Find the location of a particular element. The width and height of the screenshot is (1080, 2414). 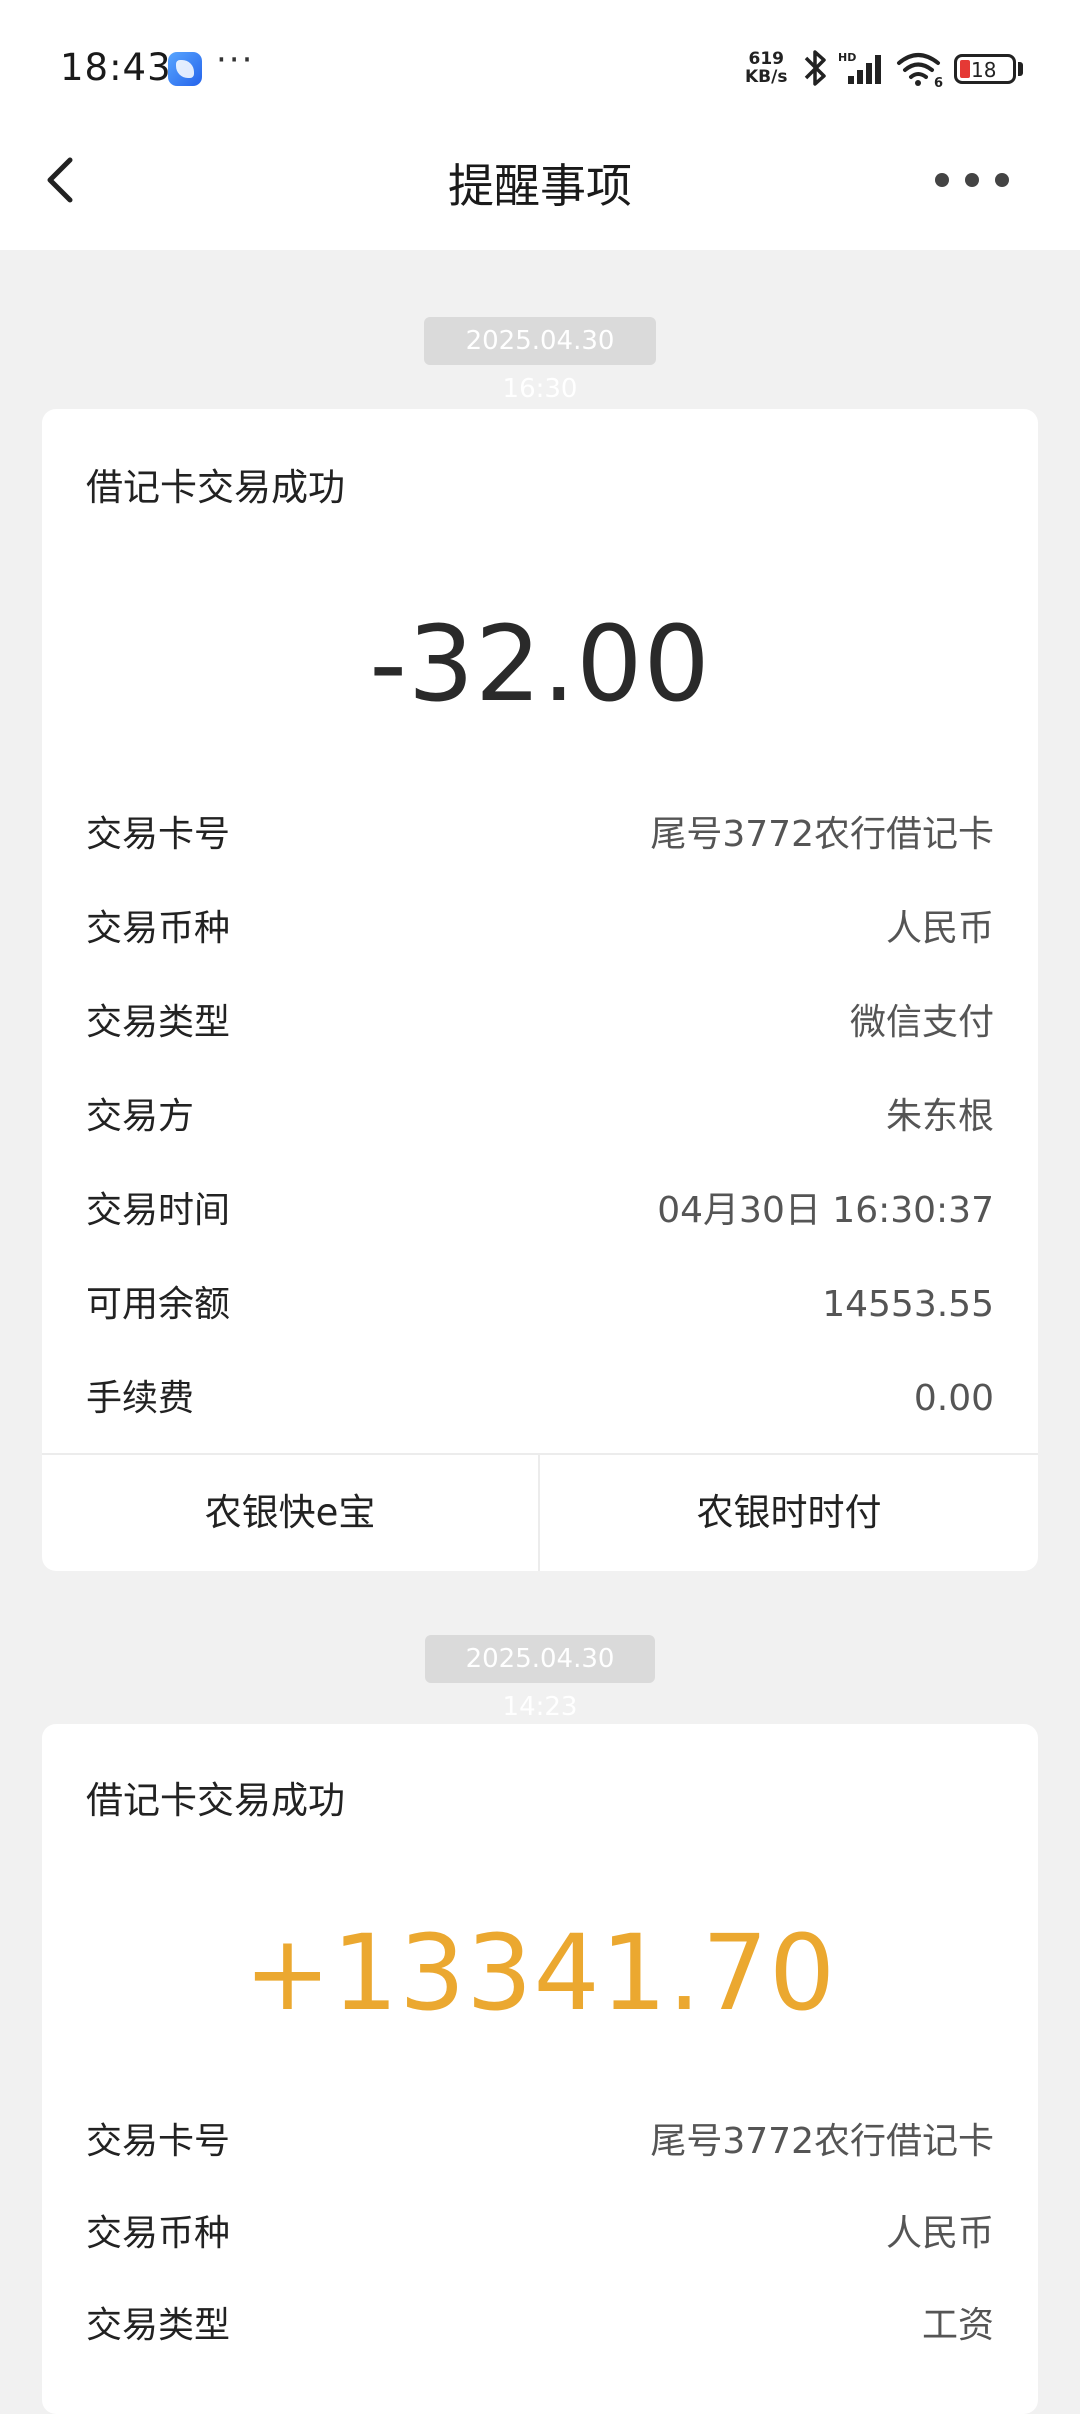

cell-signal-icon: HD is located at coordinates (859, 67).